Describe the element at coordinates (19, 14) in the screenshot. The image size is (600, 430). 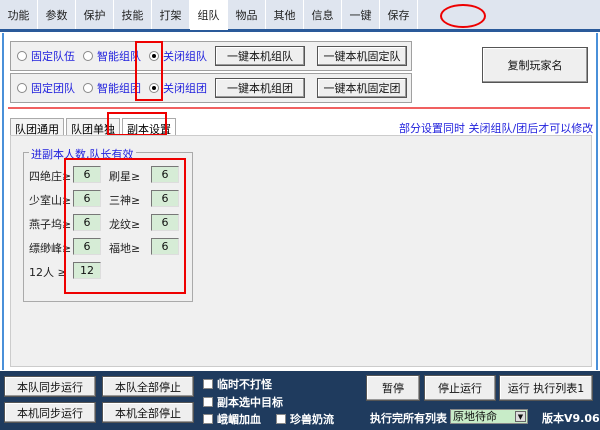
I see `tab-function: 功能` at that location.